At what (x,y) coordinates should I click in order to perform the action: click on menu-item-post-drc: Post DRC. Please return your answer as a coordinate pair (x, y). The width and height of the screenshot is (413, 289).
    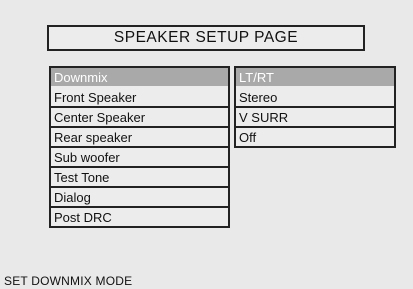
    Looking at the image, I should click on (139, 217).